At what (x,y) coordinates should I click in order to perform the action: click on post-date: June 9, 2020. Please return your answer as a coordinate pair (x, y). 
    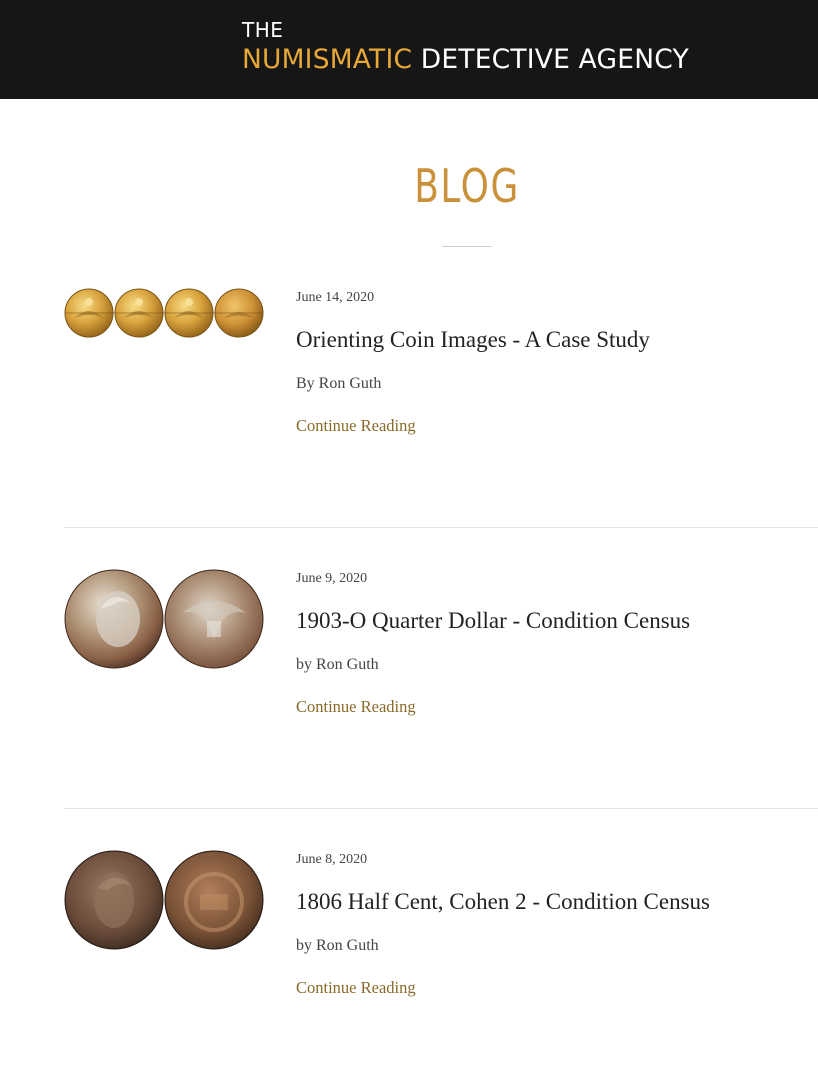
    Looking at the image, I should click on (332, 578).